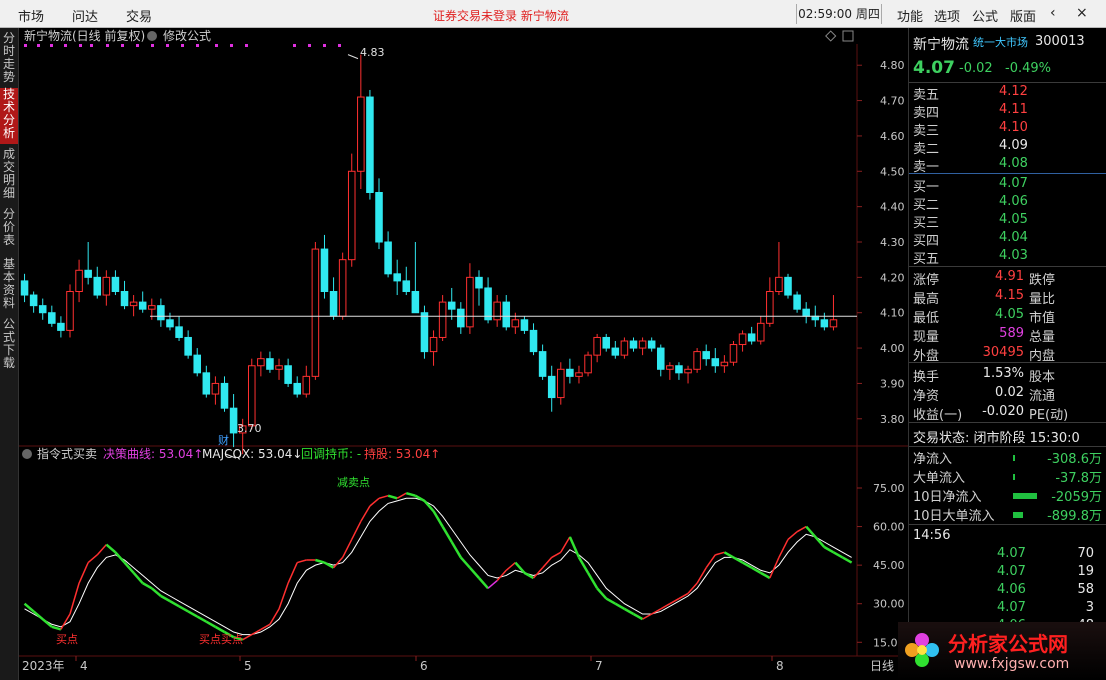  I want to click on buy-row: 买一, so click(926, 187).